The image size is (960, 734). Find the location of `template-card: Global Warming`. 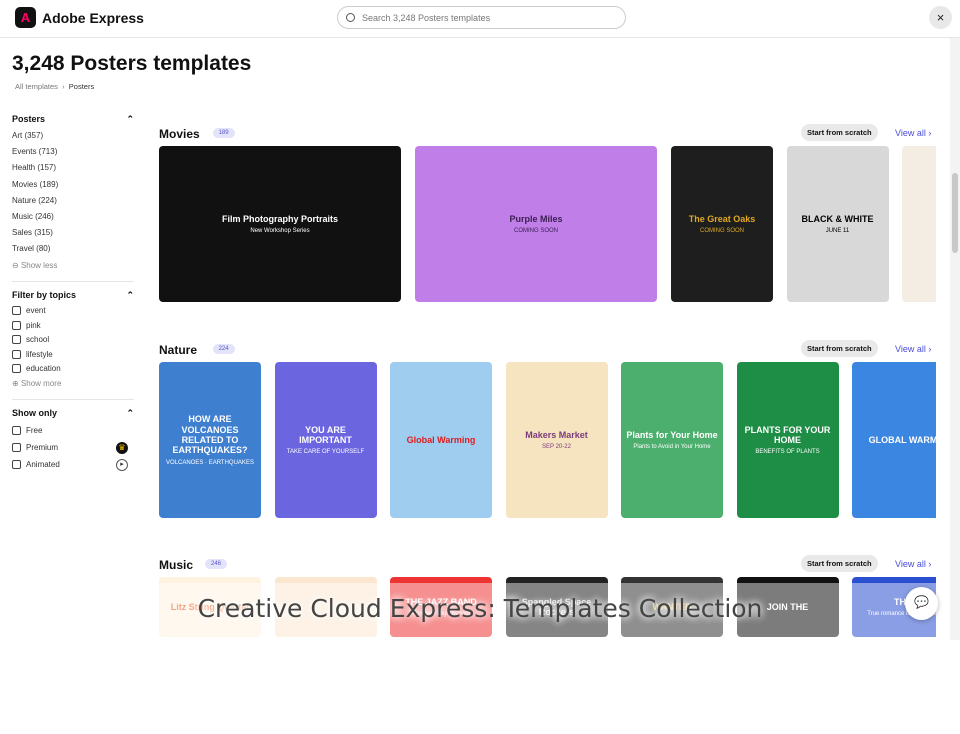

template-card: Global Warming is located at coordinates (441, 440).